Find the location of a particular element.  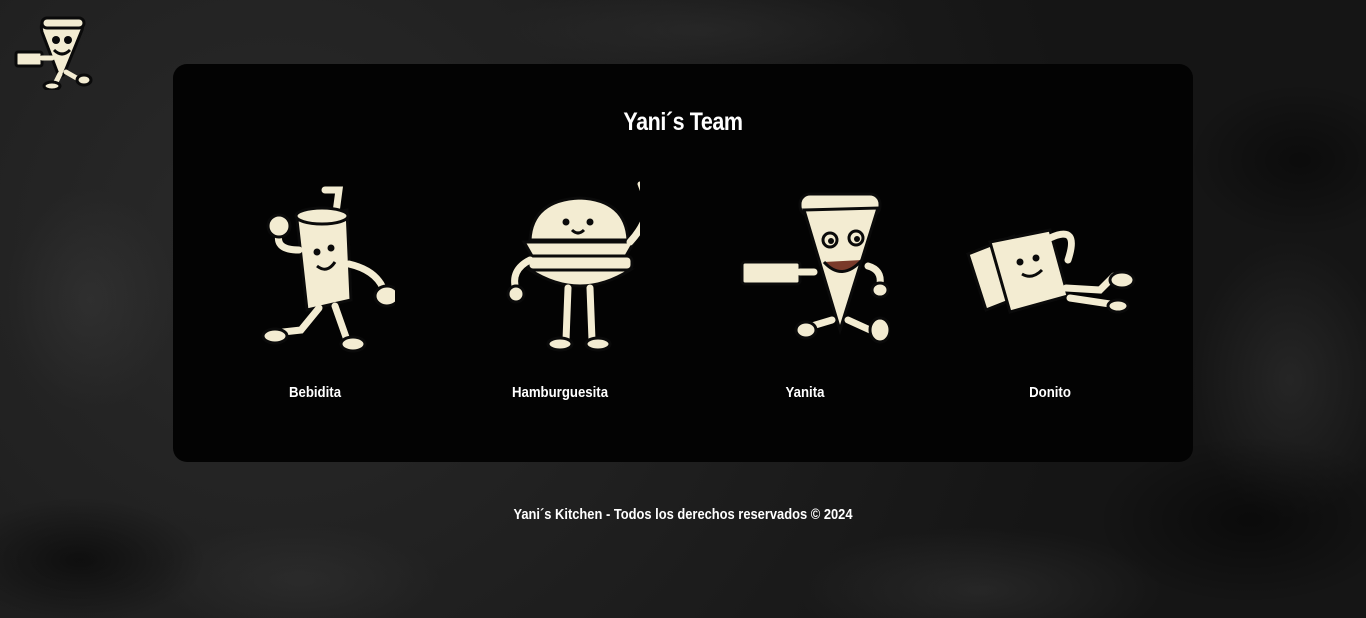

drink-mascot-icon is located at coordinates (328, 269).